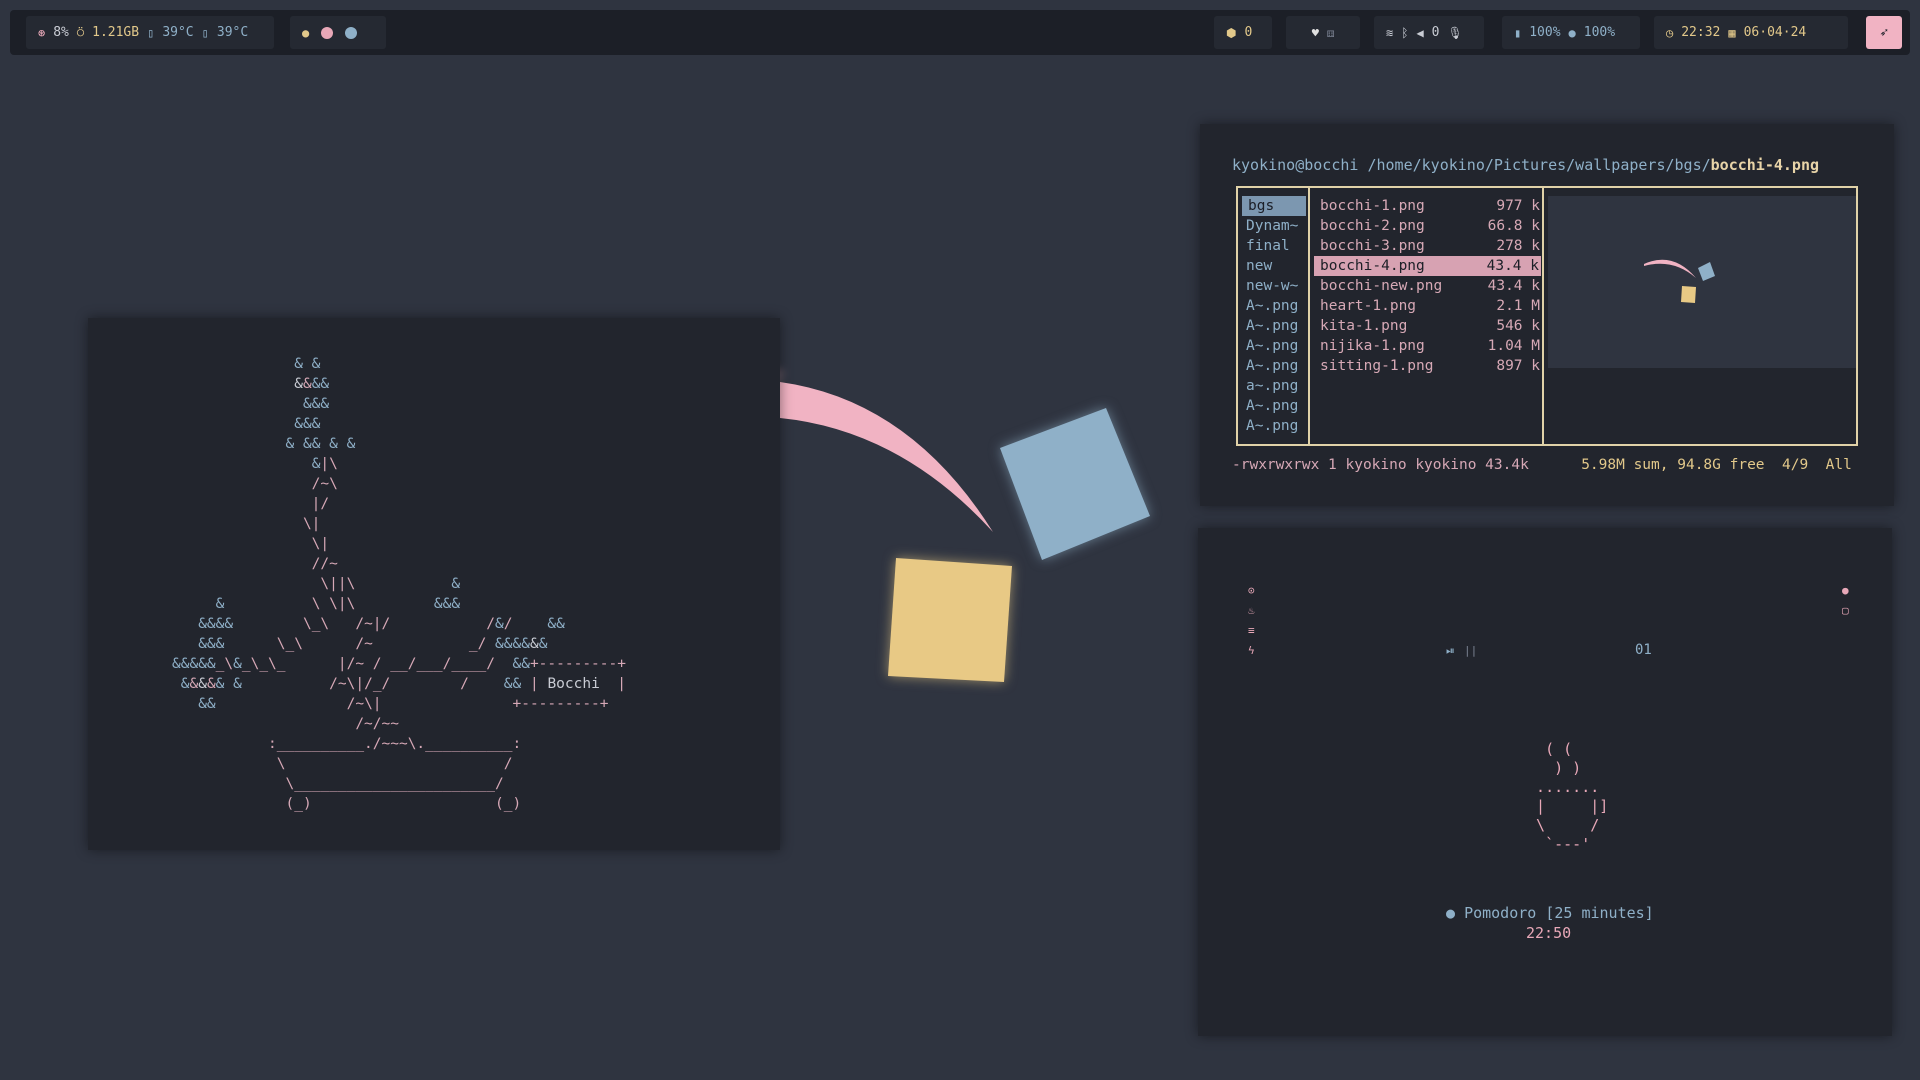 Image resolution: width=1920 pixels, height=1080 pixels. Describe the element at coordinates (1426, 206) in the screenshot. I see `file-item: bocchi-1.png 977 k` at that location.